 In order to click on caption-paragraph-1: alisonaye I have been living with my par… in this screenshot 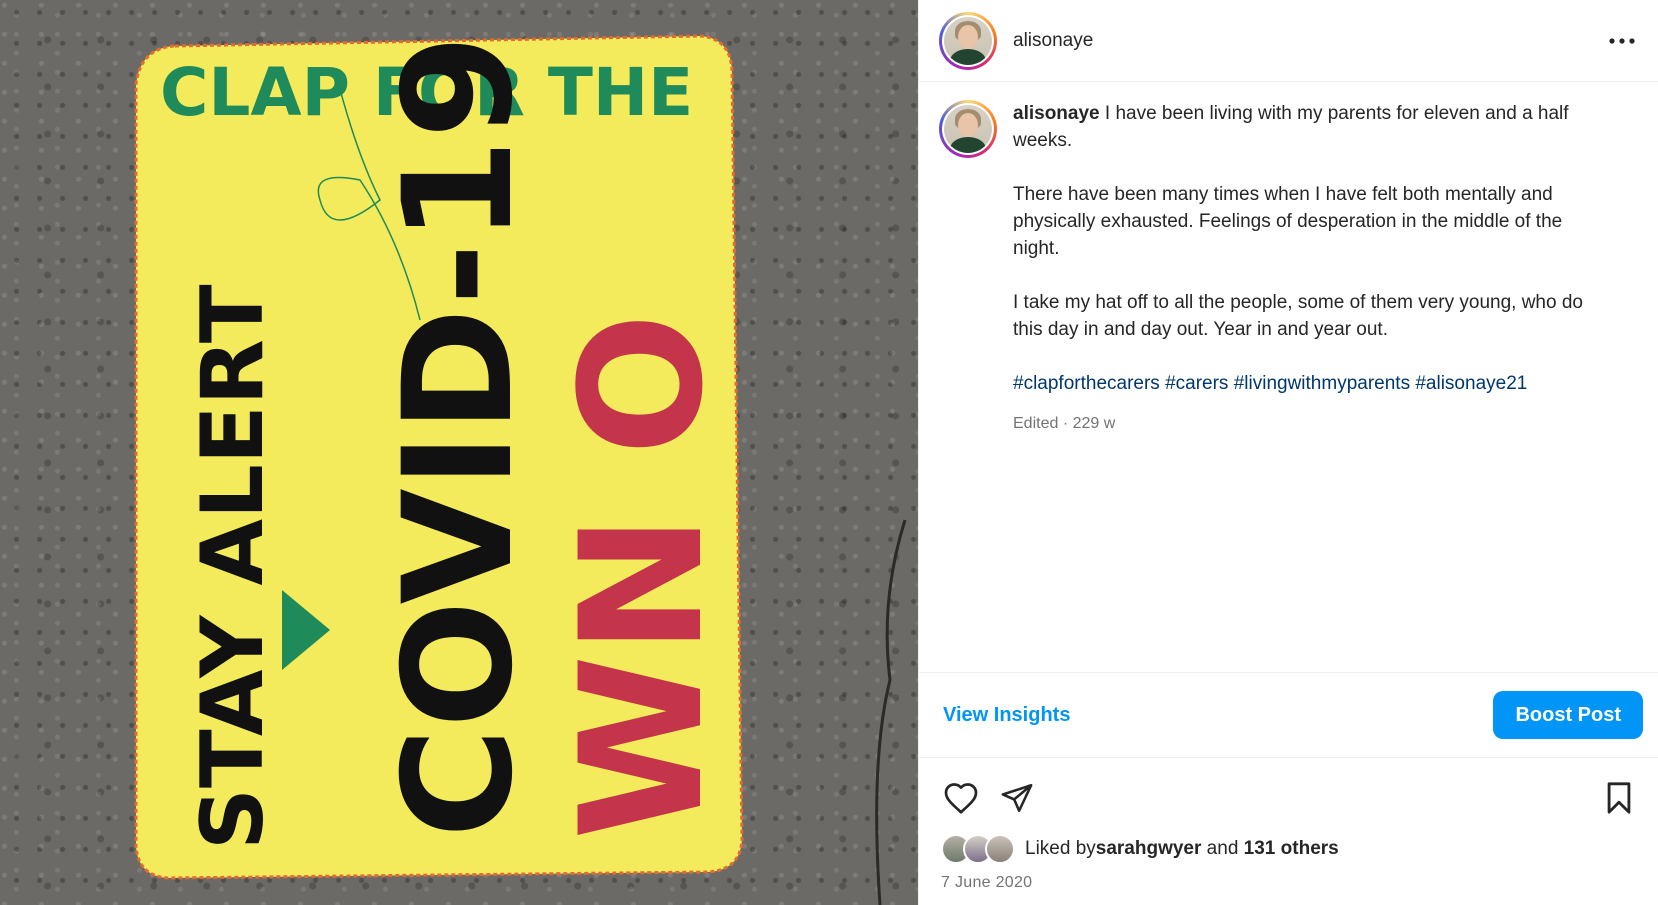, I will do `click(1313, 127)`.